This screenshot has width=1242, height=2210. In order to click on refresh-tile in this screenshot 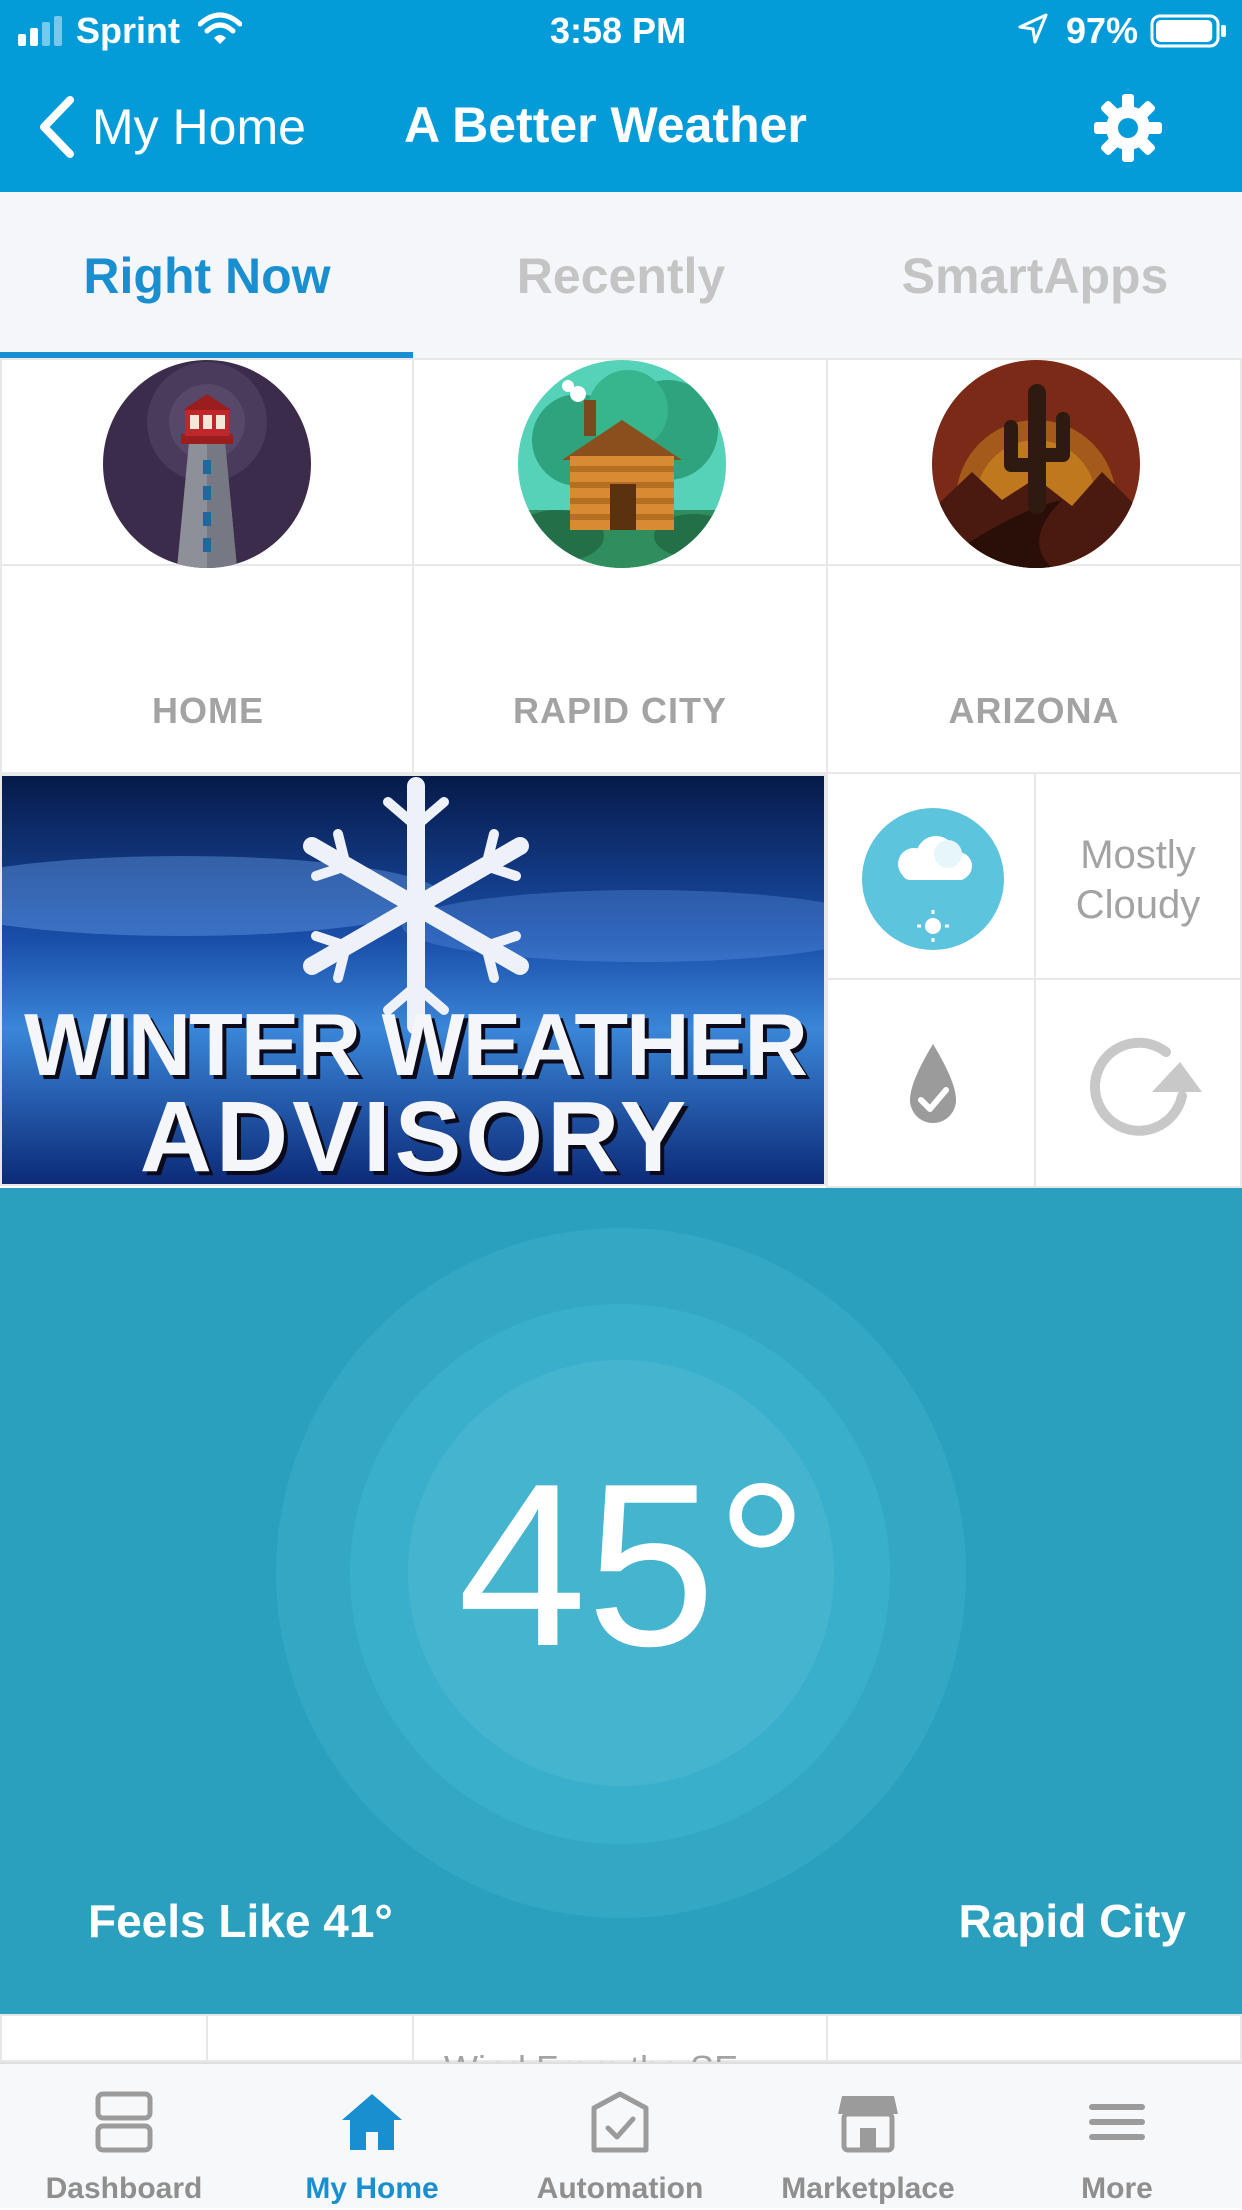, I will do `click(1138, 1083)`.